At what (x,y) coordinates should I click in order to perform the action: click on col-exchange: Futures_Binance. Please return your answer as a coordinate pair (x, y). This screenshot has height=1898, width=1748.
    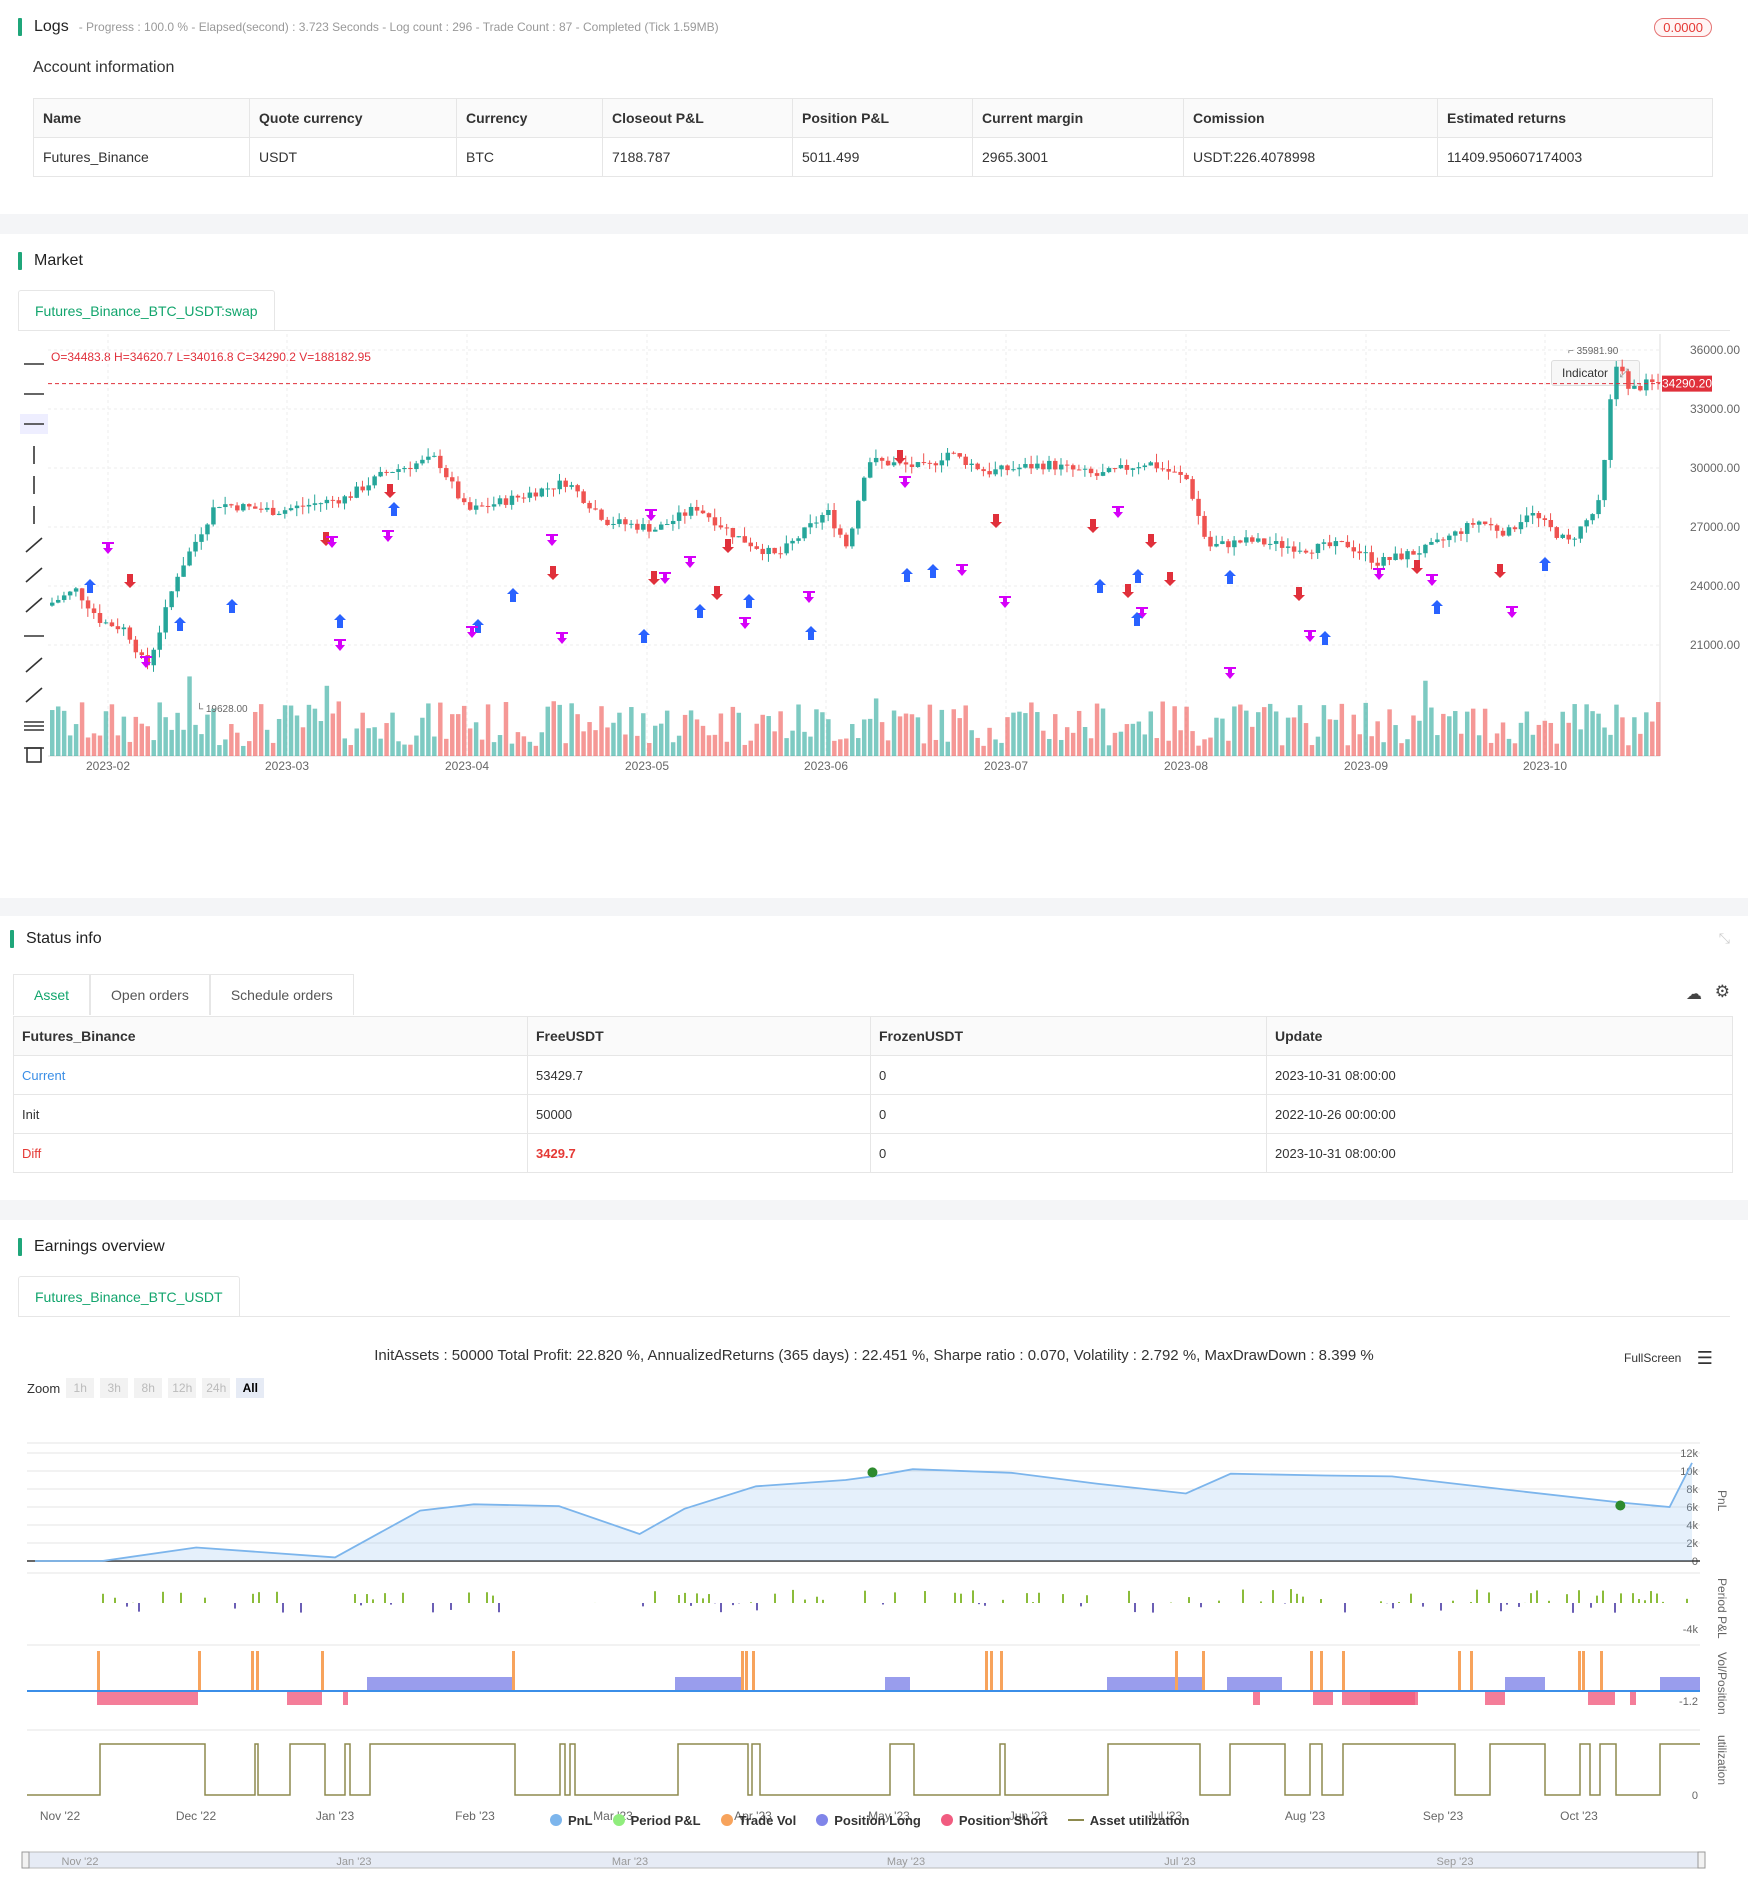
    Looking at the image, I should click on (270, 1036).